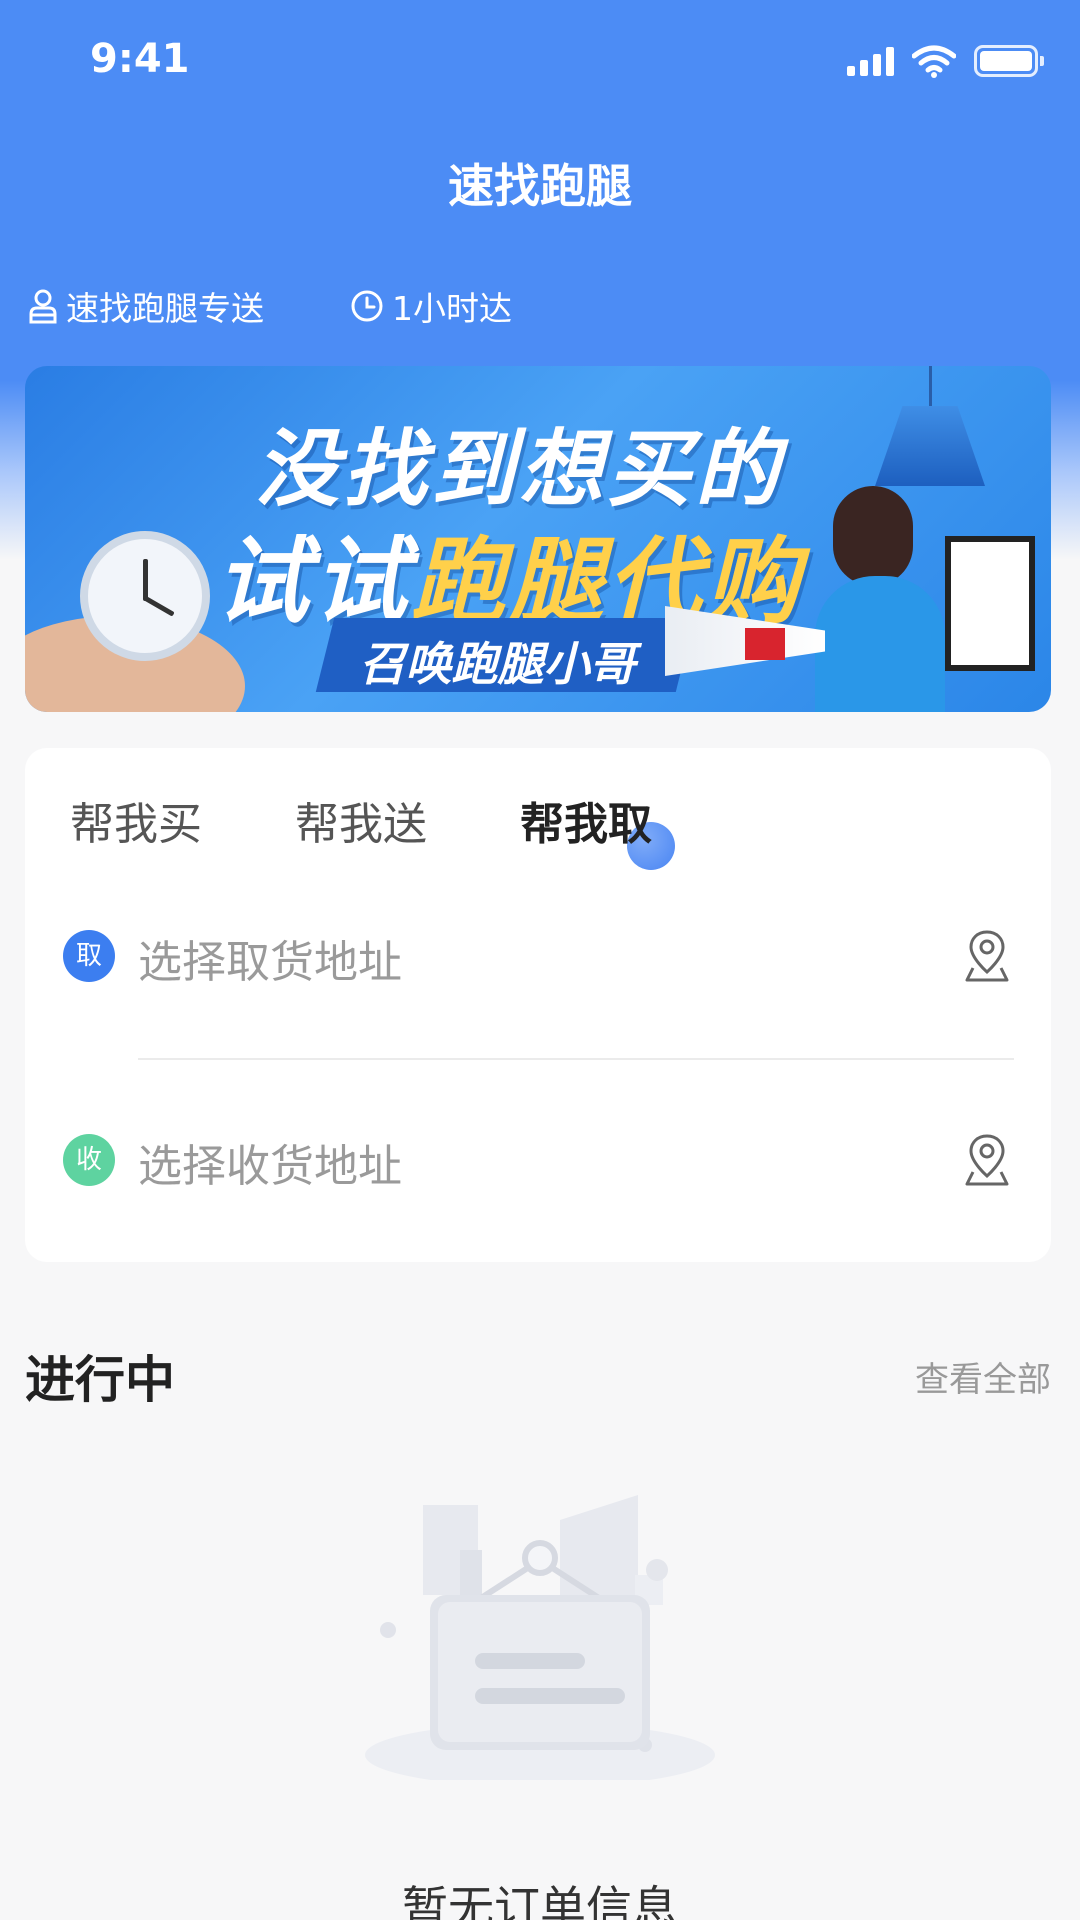 Image resolution: width=1080 pixels, height=1920 pixels. I want to click on empty-state-message: 暂无订单信息, so click(540, 1900).